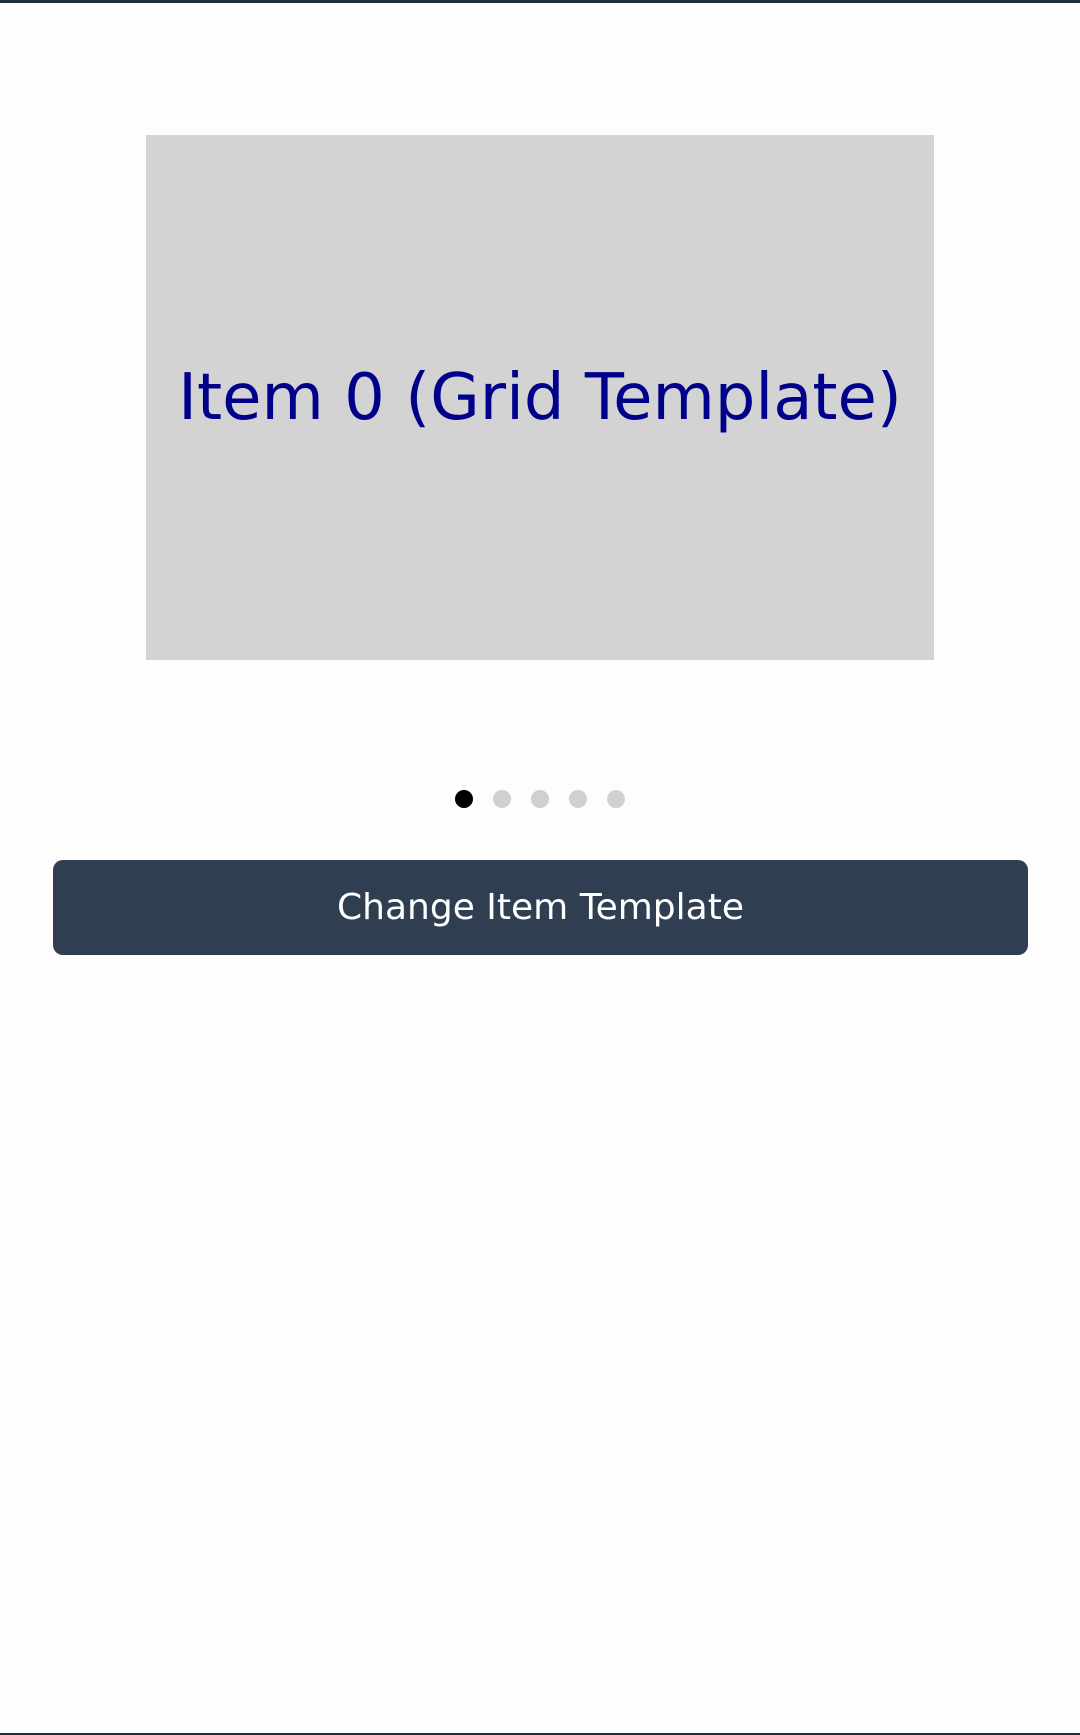 Image resolution: width=1080 pixels, height=1735 pixels. I want to click on top-border, so click(540, 1).